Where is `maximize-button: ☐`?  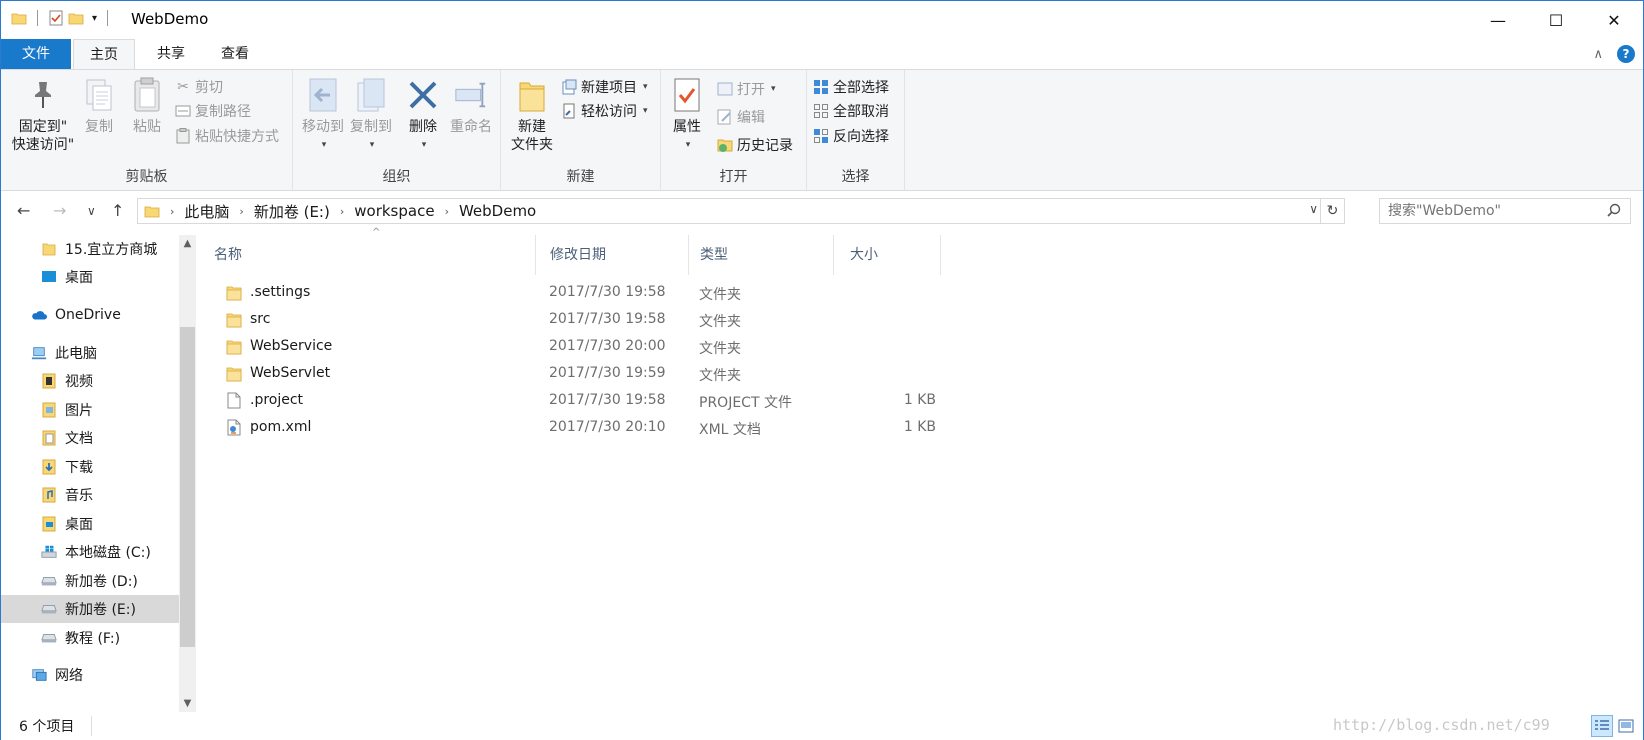
maximize-button: ☐ is located at coordinates (1556, 20).